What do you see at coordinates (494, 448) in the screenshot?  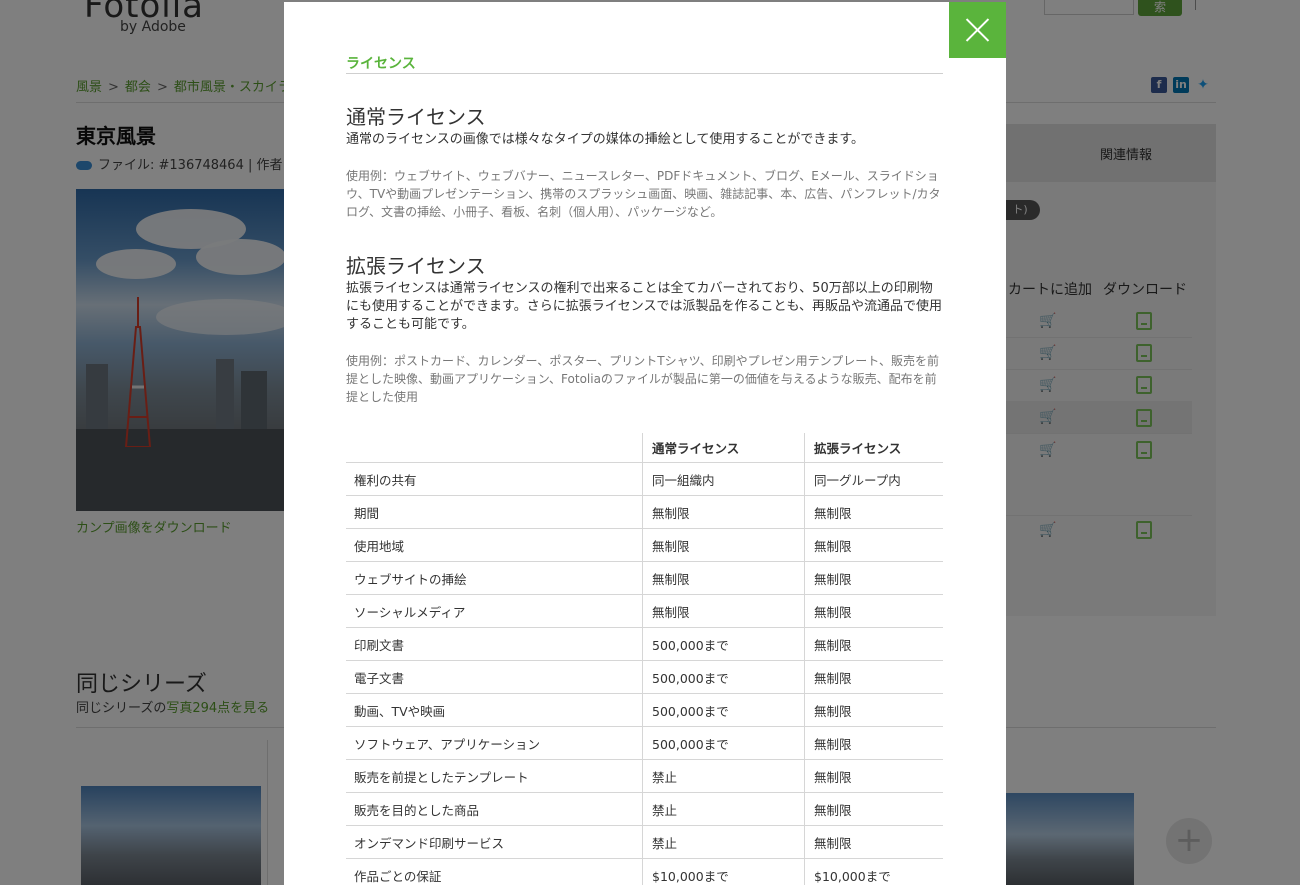 I see `table-header` at bounding box center [494, 448].